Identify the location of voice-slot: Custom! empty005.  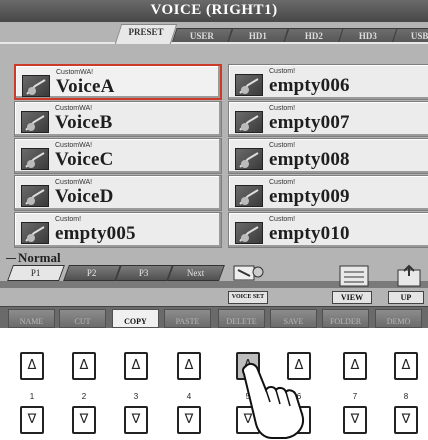
(118, 230).